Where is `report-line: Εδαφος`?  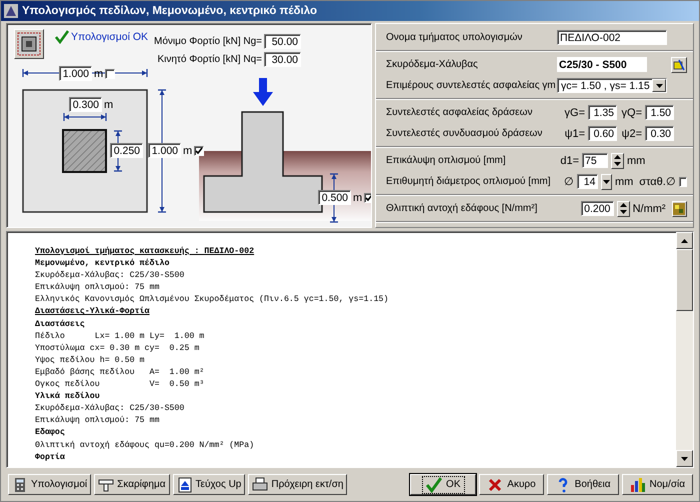 report-line: Εδαφος is located at coordinates (50, 433).